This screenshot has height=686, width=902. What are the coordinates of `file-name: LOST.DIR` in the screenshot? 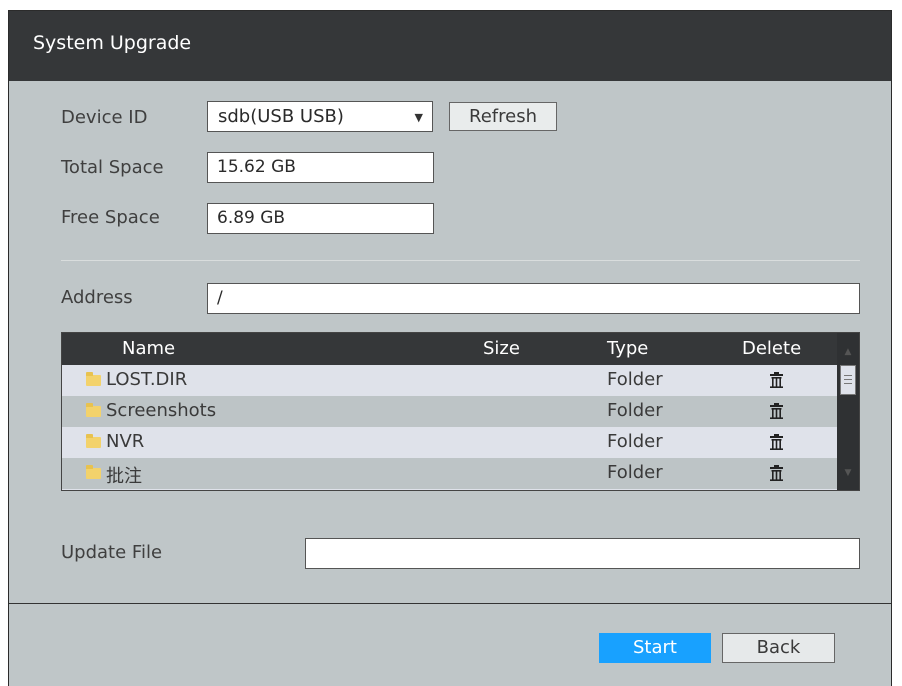 It's located at (147, 379).